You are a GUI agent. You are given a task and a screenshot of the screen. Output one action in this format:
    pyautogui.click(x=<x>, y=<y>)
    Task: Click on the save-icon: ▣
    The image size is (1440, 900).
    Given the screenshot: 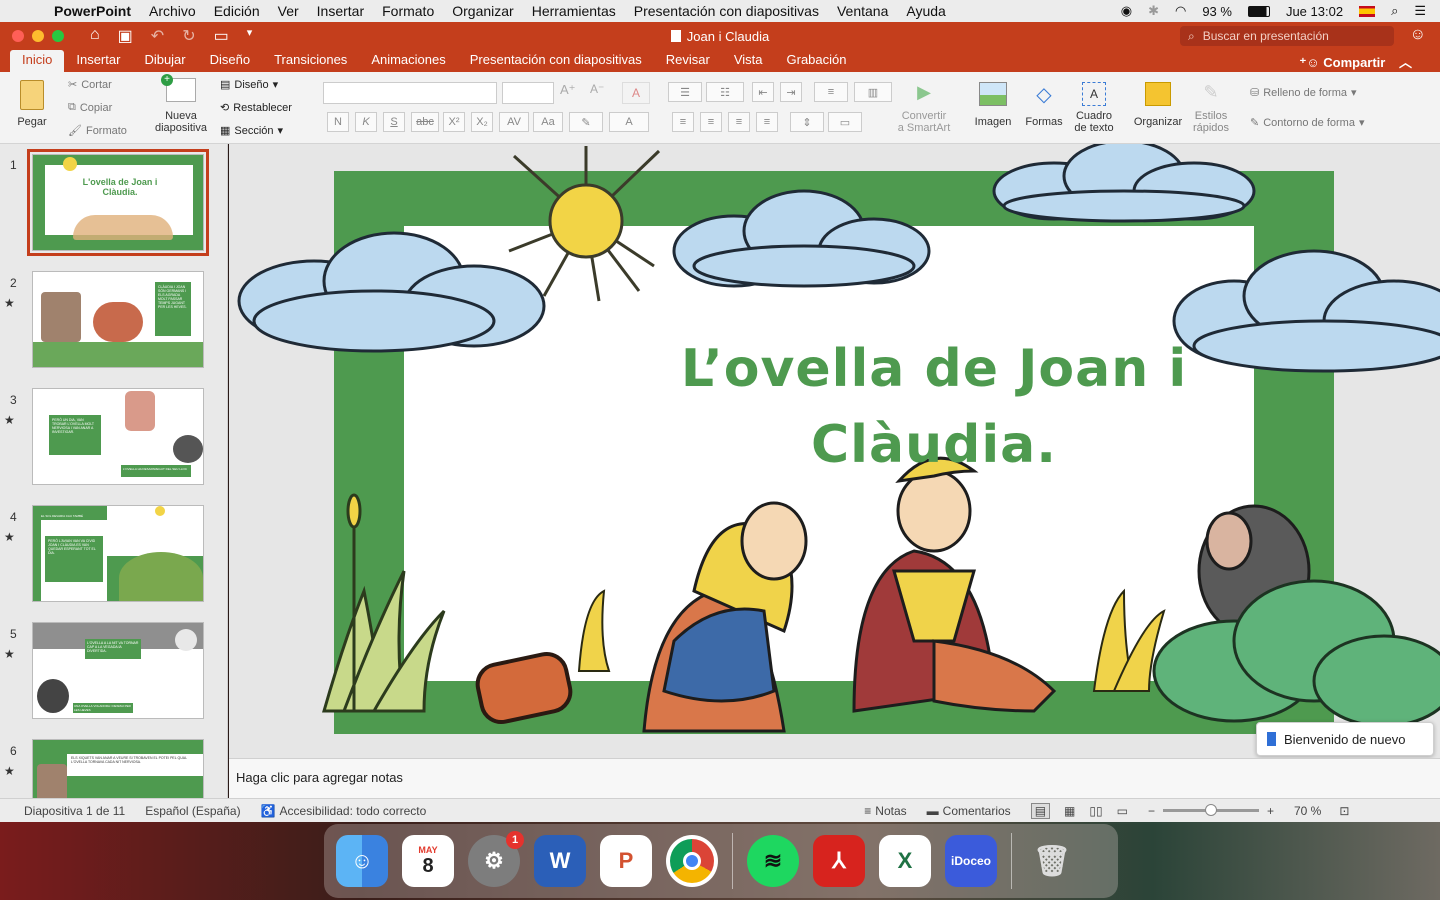 What is the action you would take?
    pyautogui.click(x=125, y=36)
    